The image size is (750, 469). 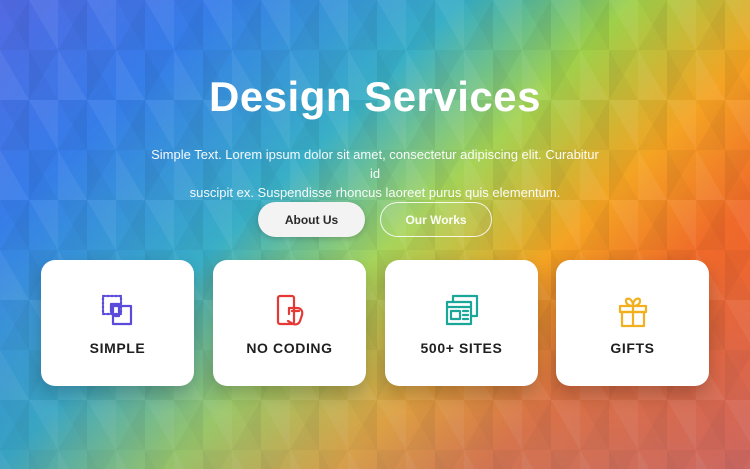 What do you see at coordinates (632, 348) in the screenshot?
I see `feature-label: GIFTS` at bounding box center [632, 348].